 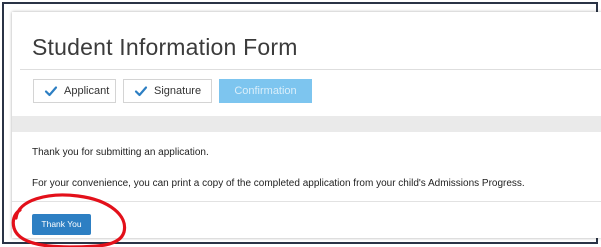 I want to click on confirmation-message: Thank you for submitting an application., so click(x=120, y=152).